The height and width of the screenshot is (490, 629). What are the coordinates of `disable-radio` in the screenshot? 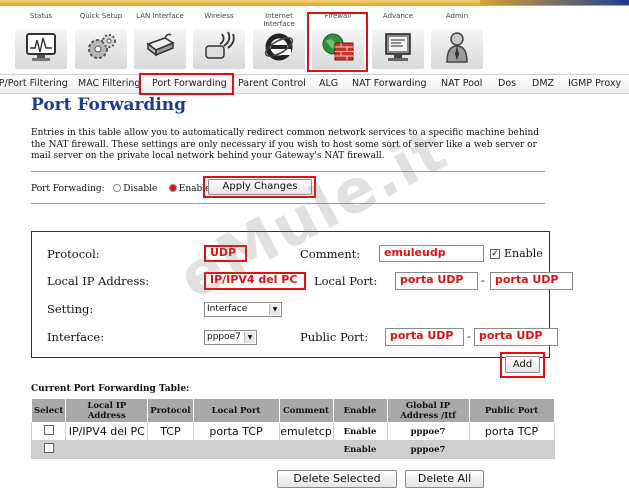 It's located at (117, 188).